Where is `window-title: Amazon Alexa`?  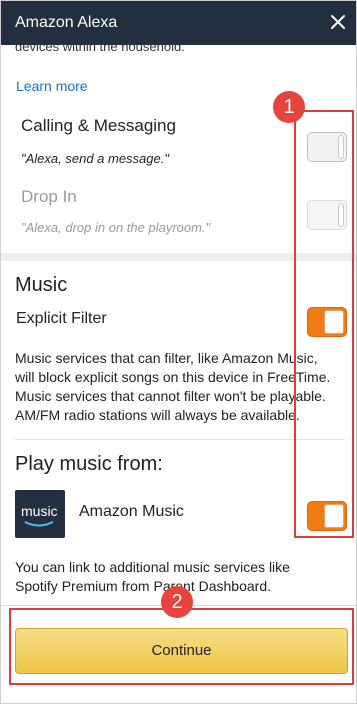
window-title: Amazon Alexa is located at coordinates (66, 22).